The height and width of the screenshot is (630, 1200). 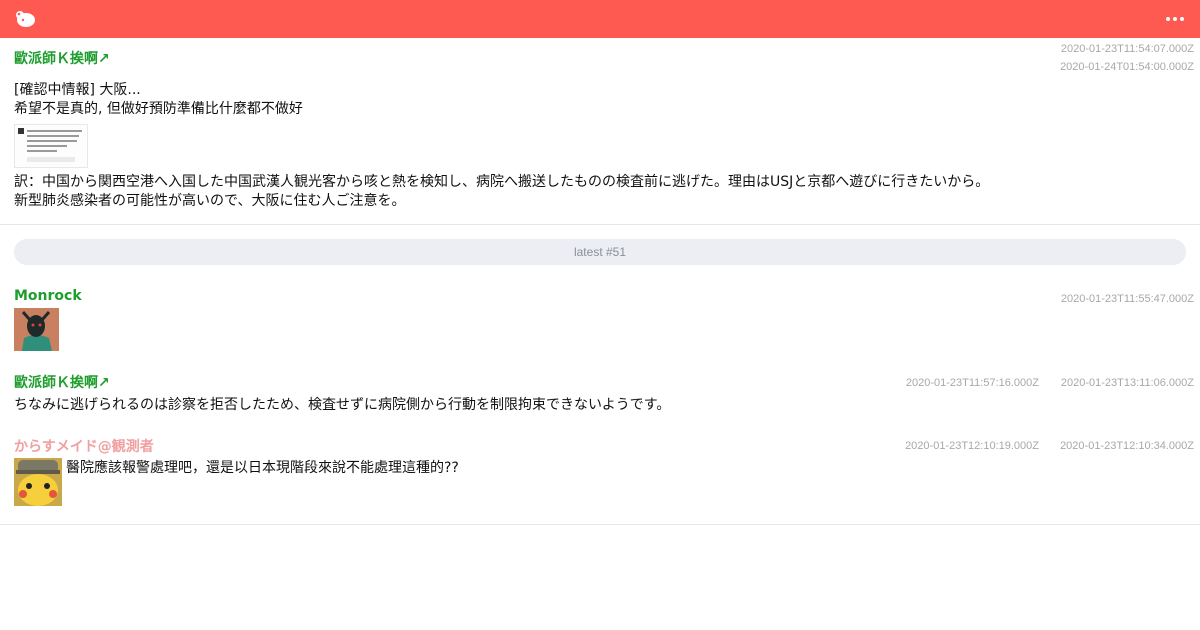 I want to click on post-image-thumbnail, so click(x=51, y=146).